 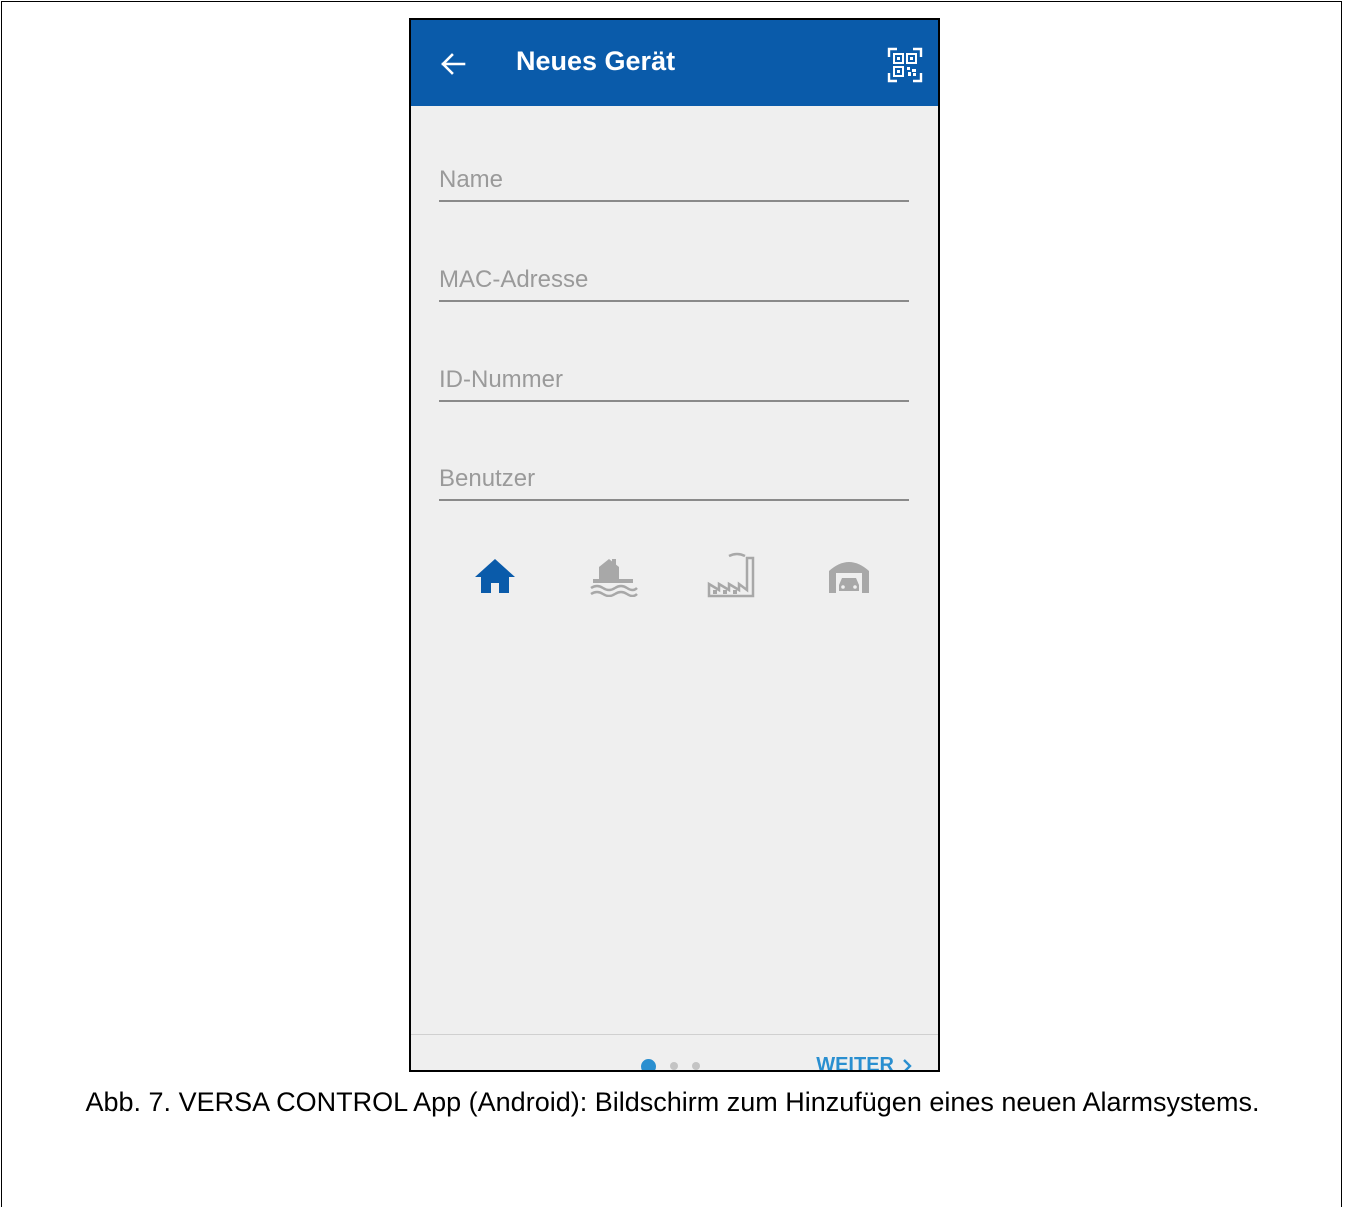 What do you see at coordinates (907, 1064) in the screenshot?
I see `chevron-right-icon` at bounding box center [907, 1064].